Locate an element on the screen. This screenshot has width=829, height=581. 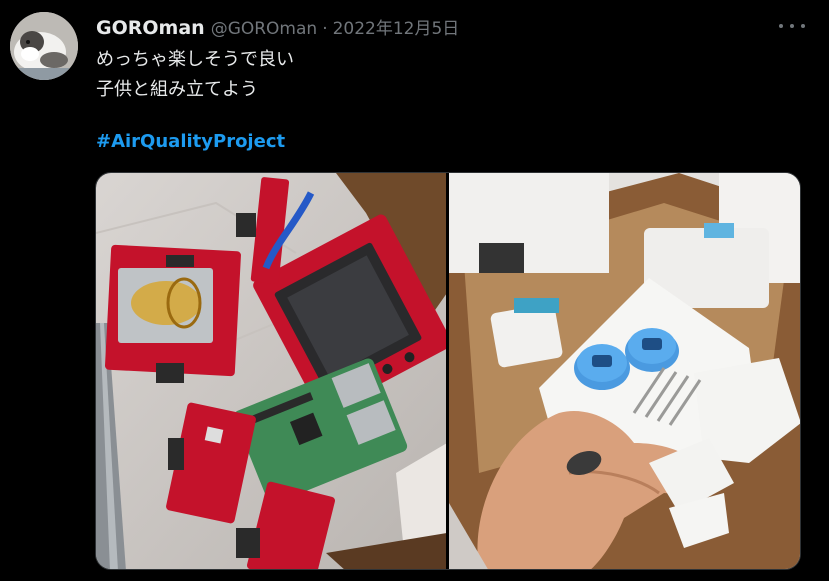
tweet-date: 2022年12月5日 is located at coordinates (396, 26).